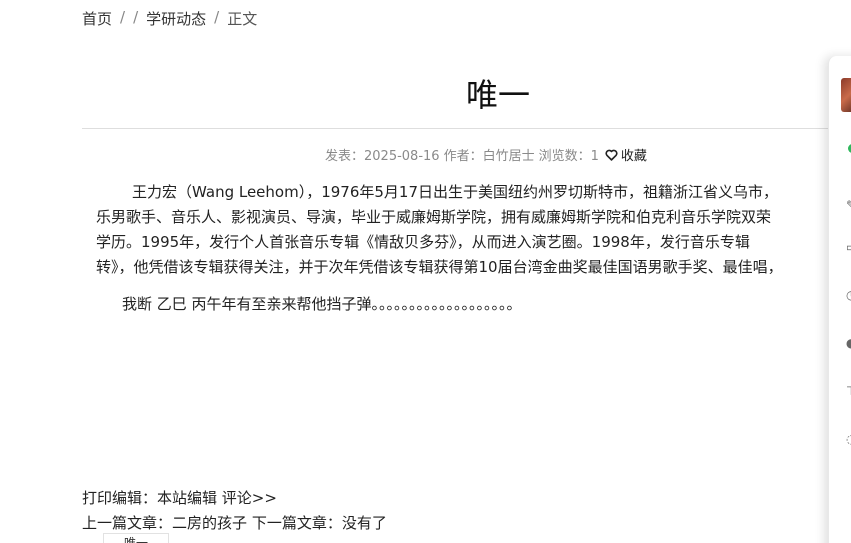  I want to click on document-icon: ▭, so click(848, 247).